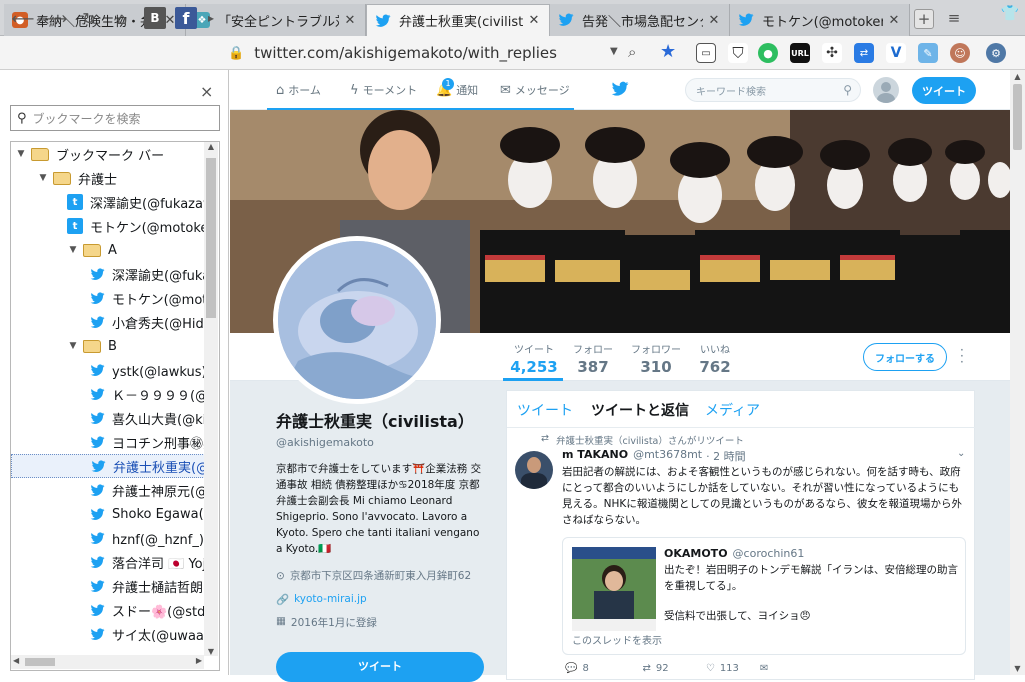 The width and height of the screenshot is (1025, 682). What do you see at coordinates (706, 53) in the screenshot?
I see `reader-icon: ▭` at bounding box center [706, 53].